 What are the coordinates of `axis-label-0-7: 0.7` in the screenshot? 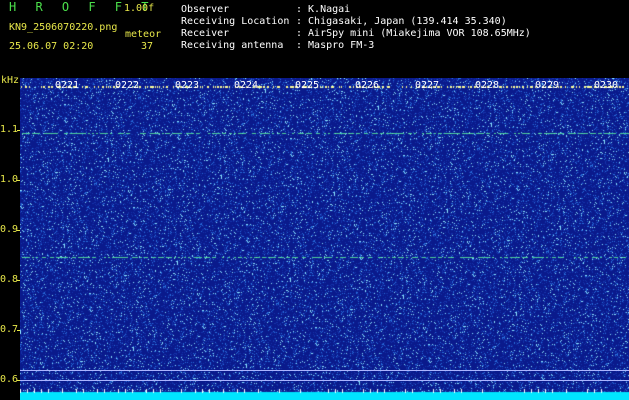 It's located at (9, 329).